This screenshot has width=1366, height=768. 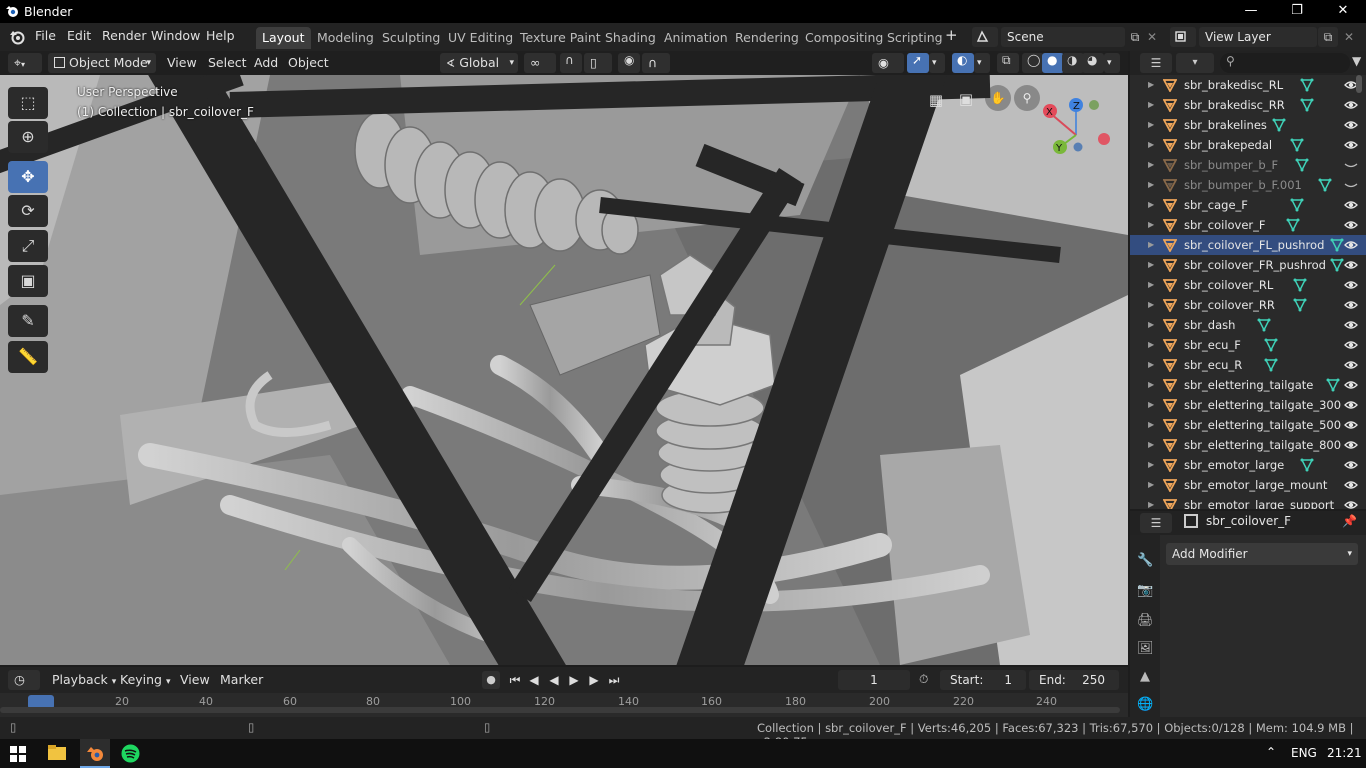 I want to click on taskbar-clock: 21:21, so click(x=1344, y=753).